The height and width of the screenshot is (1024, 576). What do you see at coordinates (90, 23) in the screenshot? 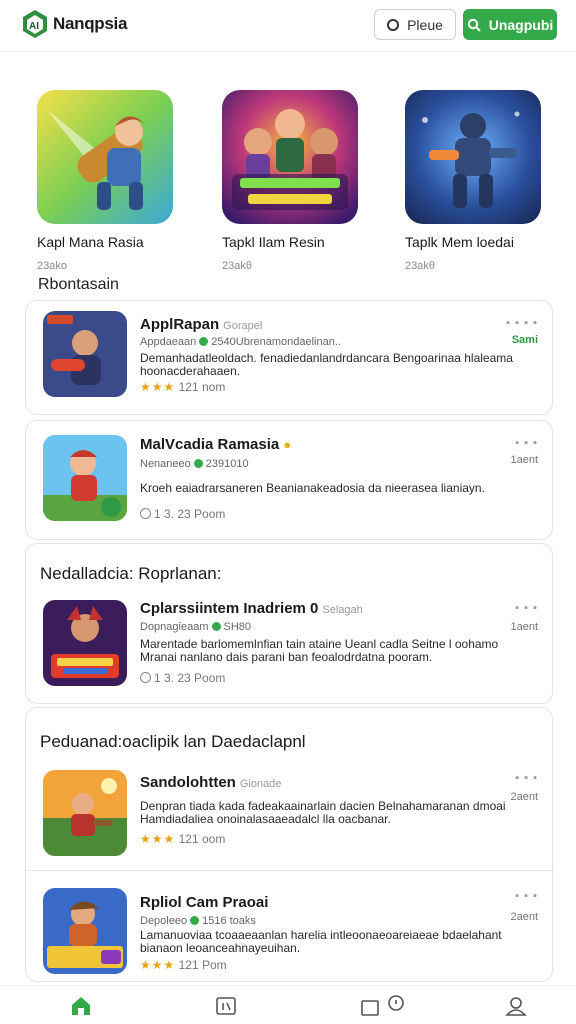
I see `brand-name: Nanqpsia` at bounding box center [90, 23].